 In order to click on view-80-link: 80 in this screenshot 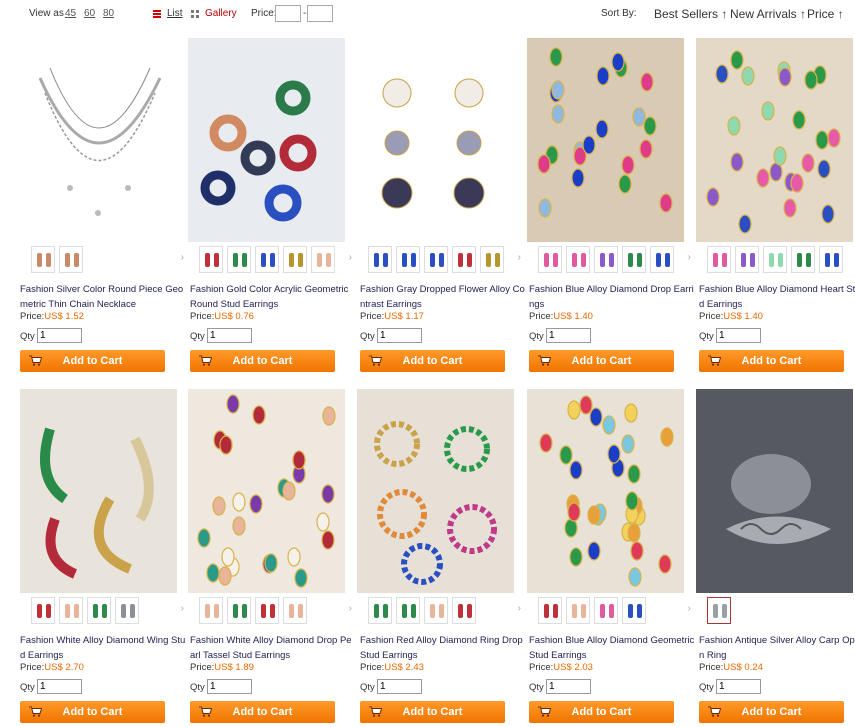, I will do `click(108, 13)`.